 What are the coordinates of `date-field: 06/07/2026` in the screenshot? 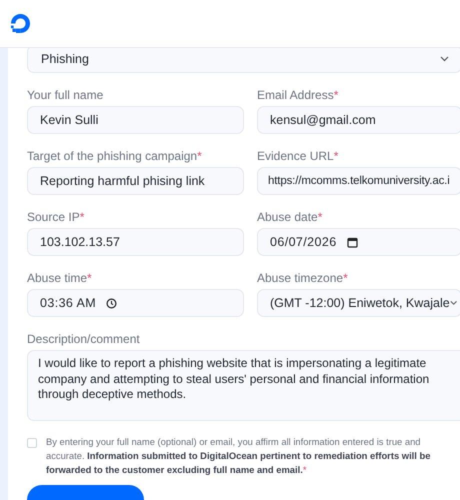 It's located at (358, 242).